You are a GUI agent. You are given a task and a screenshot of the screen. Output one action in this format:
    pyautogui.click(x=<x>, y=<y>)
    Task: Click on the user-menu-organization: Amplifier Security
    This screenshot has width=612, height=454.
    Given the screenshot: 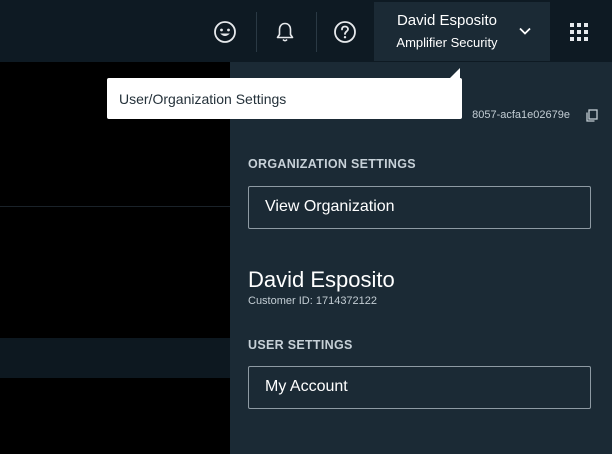 What is the action you would take?
    pyautogui.click(x=447, y=42)
    